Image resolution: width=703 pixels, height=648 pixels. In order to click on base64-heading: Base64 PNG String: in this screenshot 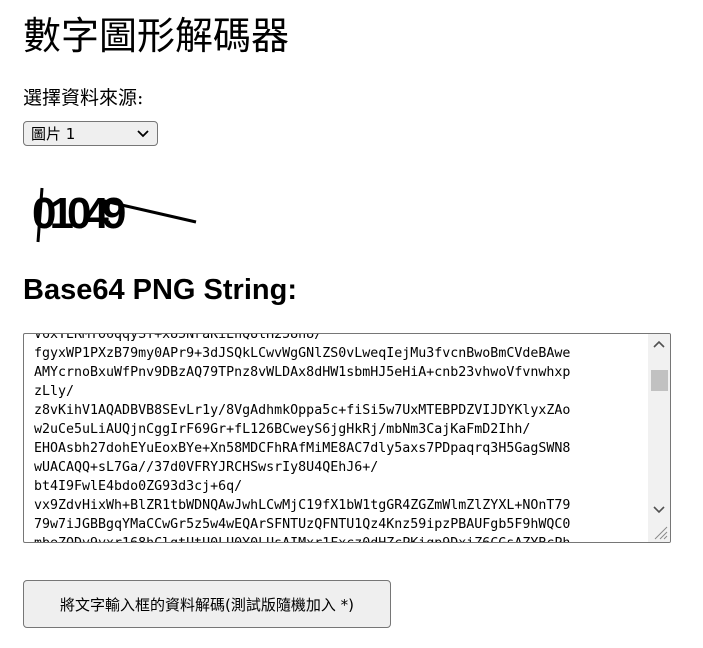, I will do `click(160, 290)`.